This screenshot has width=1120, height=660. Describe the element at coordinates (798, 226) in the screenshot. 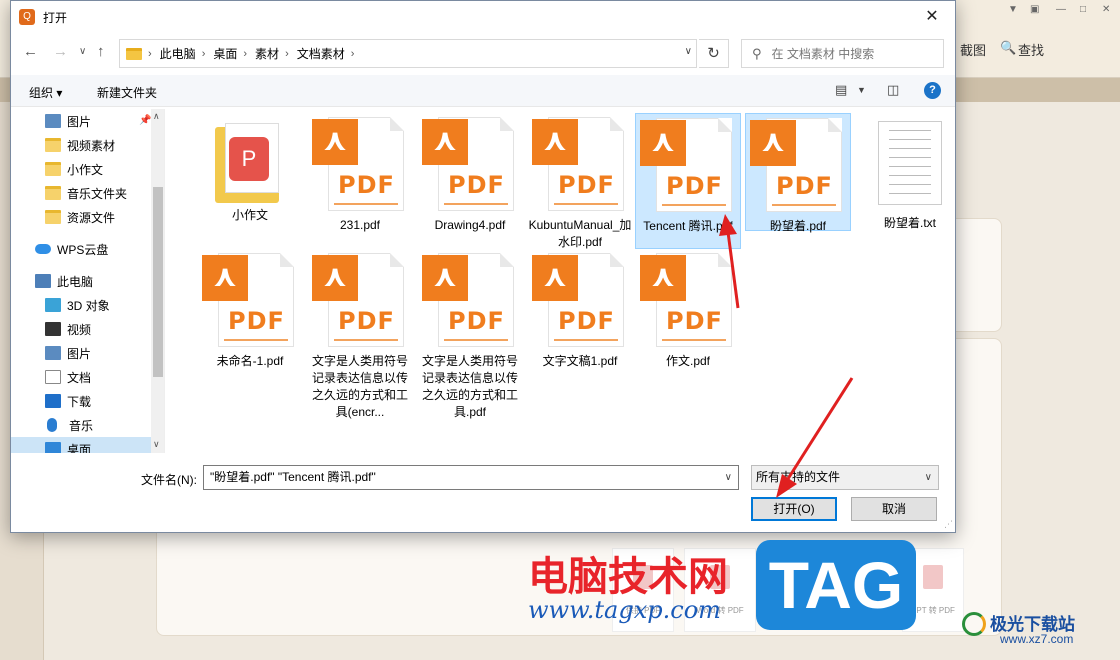

I see `file-name: 盼望着.pdf` at that location.